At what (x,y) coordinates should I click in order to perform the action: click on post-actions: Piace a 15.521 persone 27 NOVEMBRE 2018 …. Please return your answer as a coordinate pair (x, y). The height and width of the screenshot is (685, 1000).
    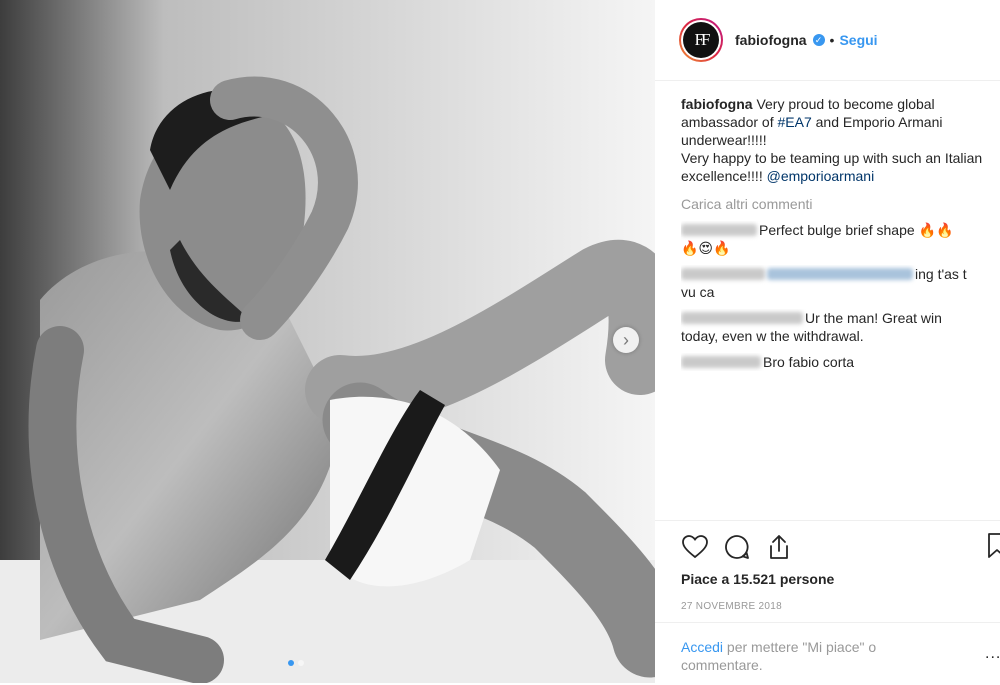
    Looking at the image, I should click on (827, 596).